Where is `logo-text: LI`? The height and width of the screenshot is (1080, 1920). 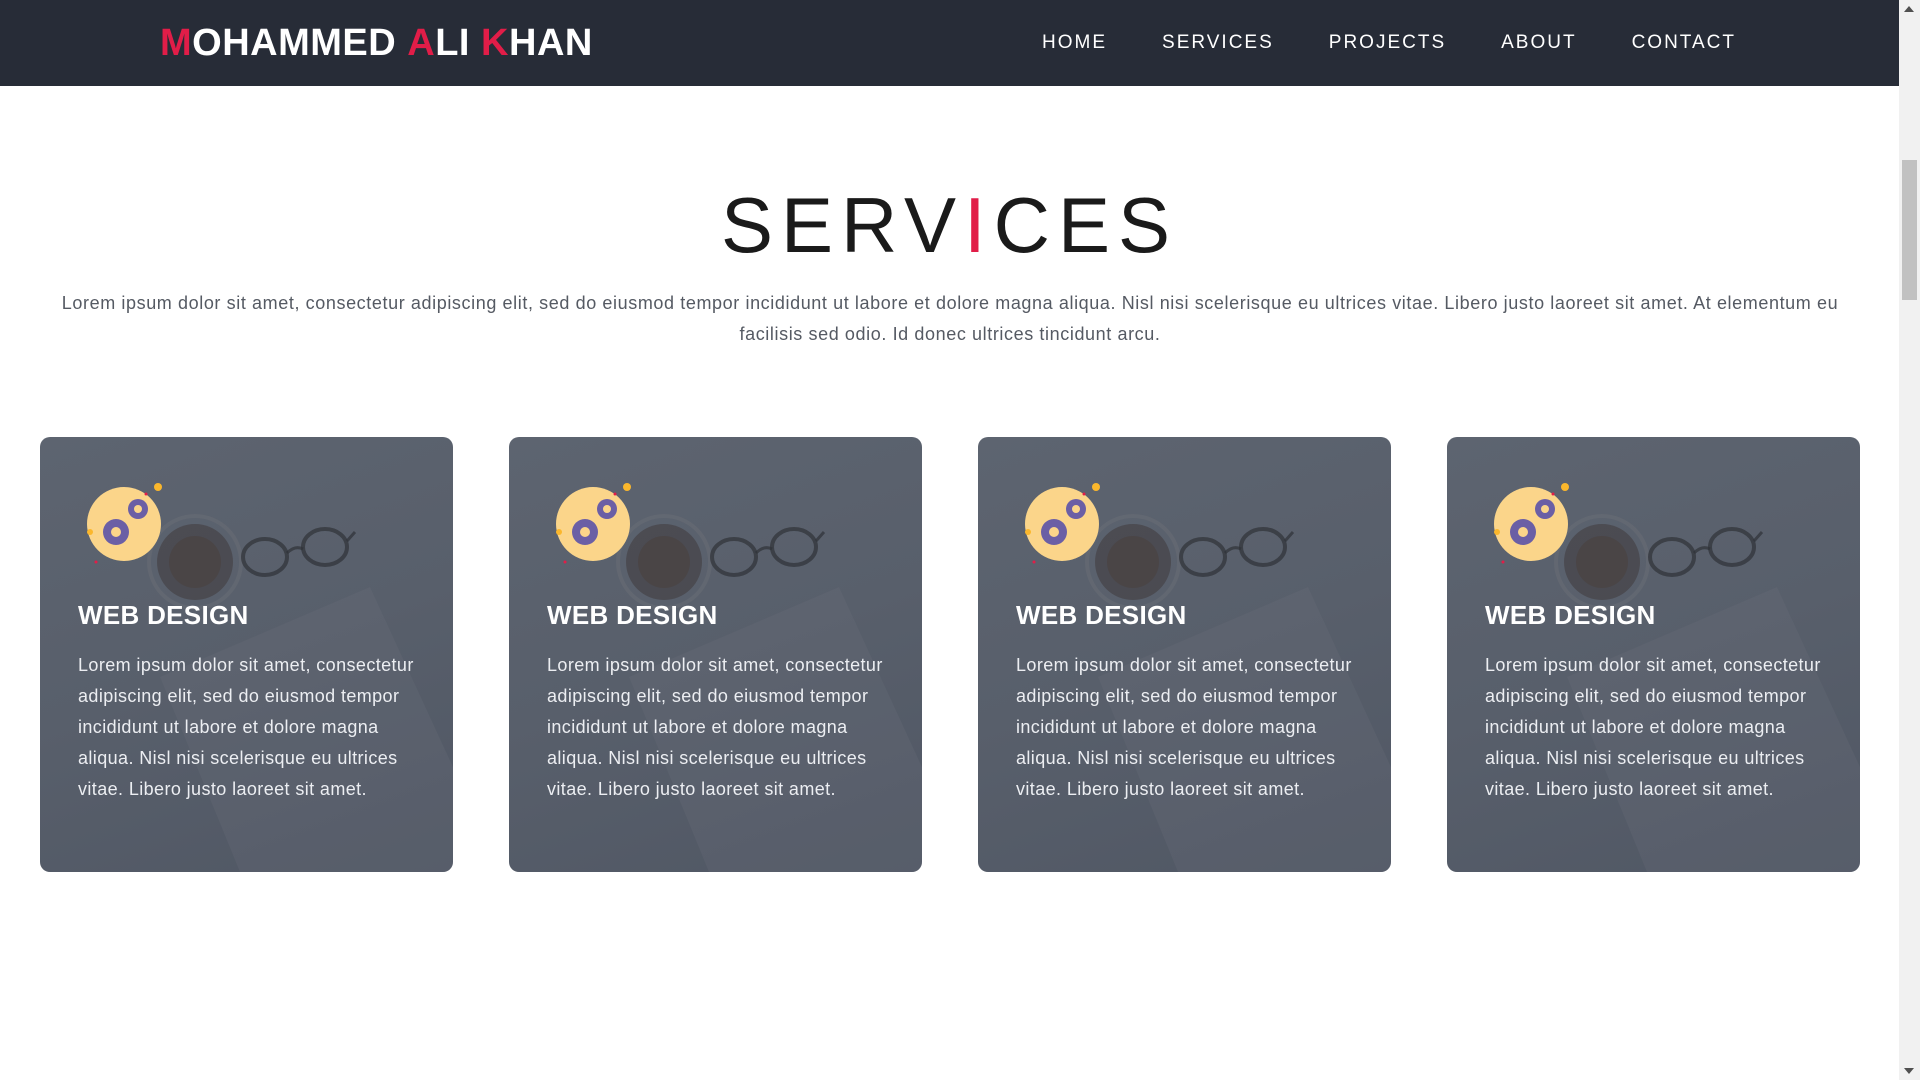
logo-text: LI is located at coordinates (458, 42).